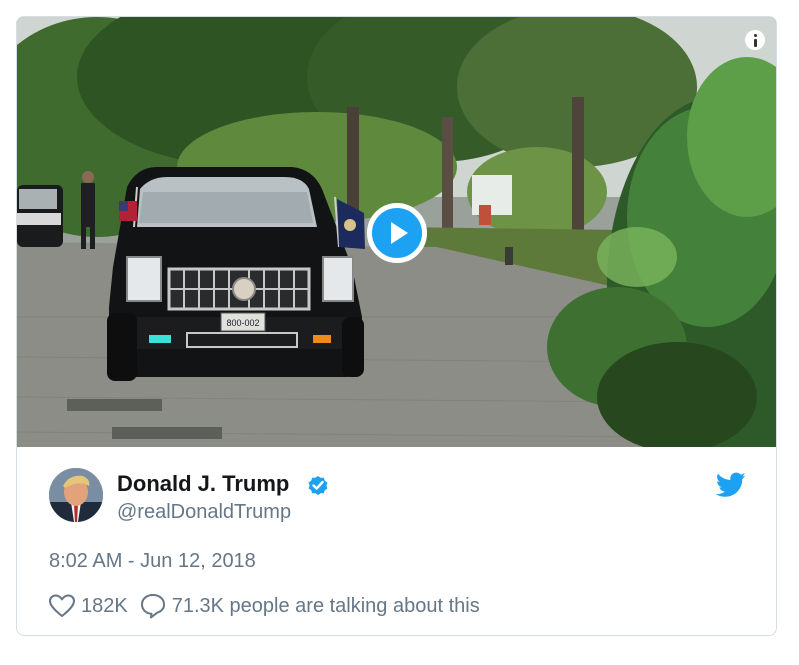 The width and height of the screenshot is (799, 665). I want to click on author-display-name: Donald J. Trump, so click(203, 484).